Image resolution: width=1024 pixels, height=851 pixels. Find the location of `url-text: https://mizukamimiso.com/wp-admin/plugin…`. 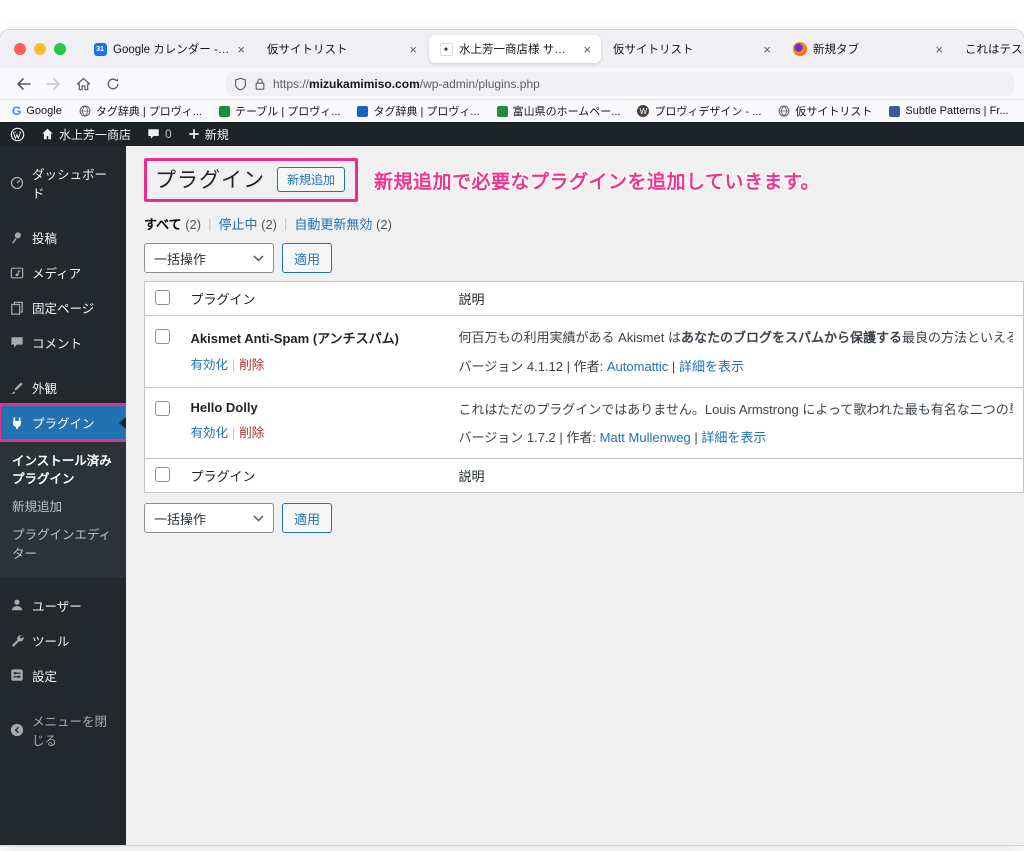

url-text: https://mizukamimiso.com/wp-admin/plugin… is located at coordinates (406, 84).